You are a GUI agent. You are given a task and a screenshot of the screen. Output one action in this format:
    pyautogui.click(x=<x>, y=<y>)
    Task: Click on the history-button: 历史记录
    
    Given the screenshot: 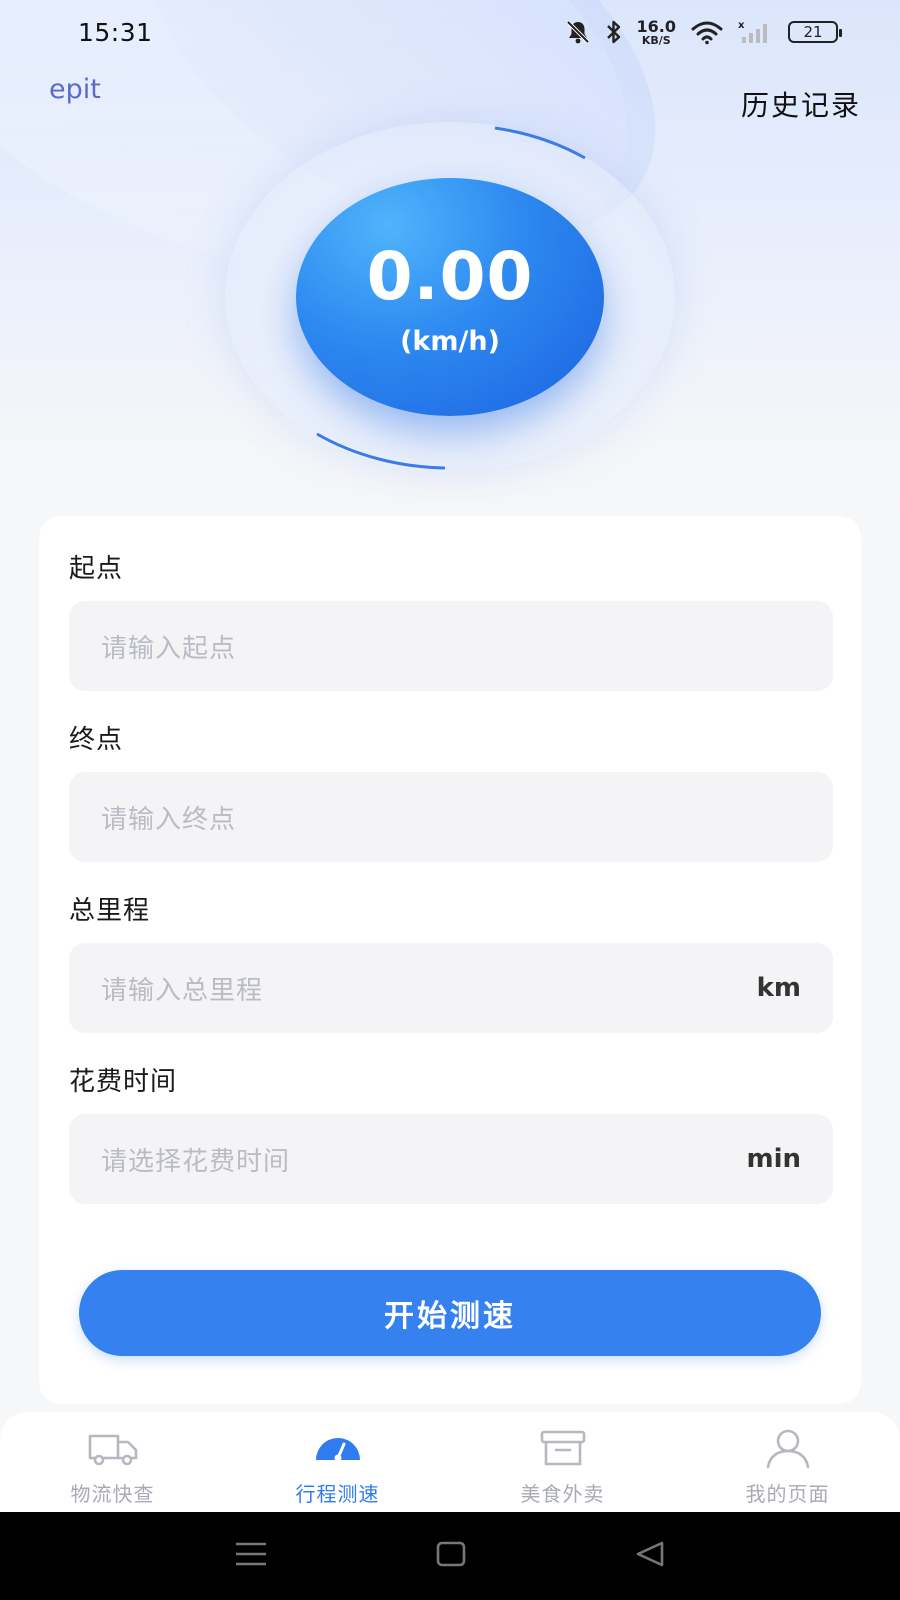 What is the action you would take?
    pyautogui.click(x=801, y=104)
    